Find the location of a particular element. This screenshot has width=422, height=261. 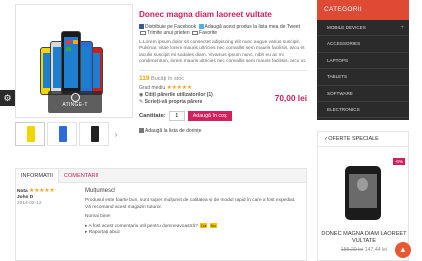

review-grade-label: Nota is located at coordinates (22, 191).